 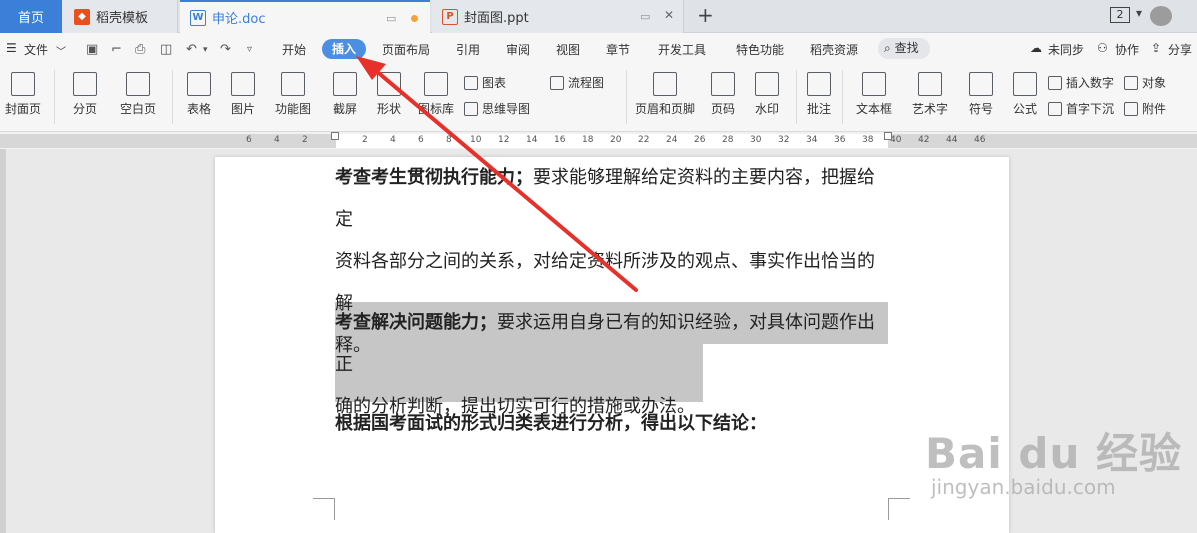 I want to click on arrow-shaft, so click(x=502, y=177).